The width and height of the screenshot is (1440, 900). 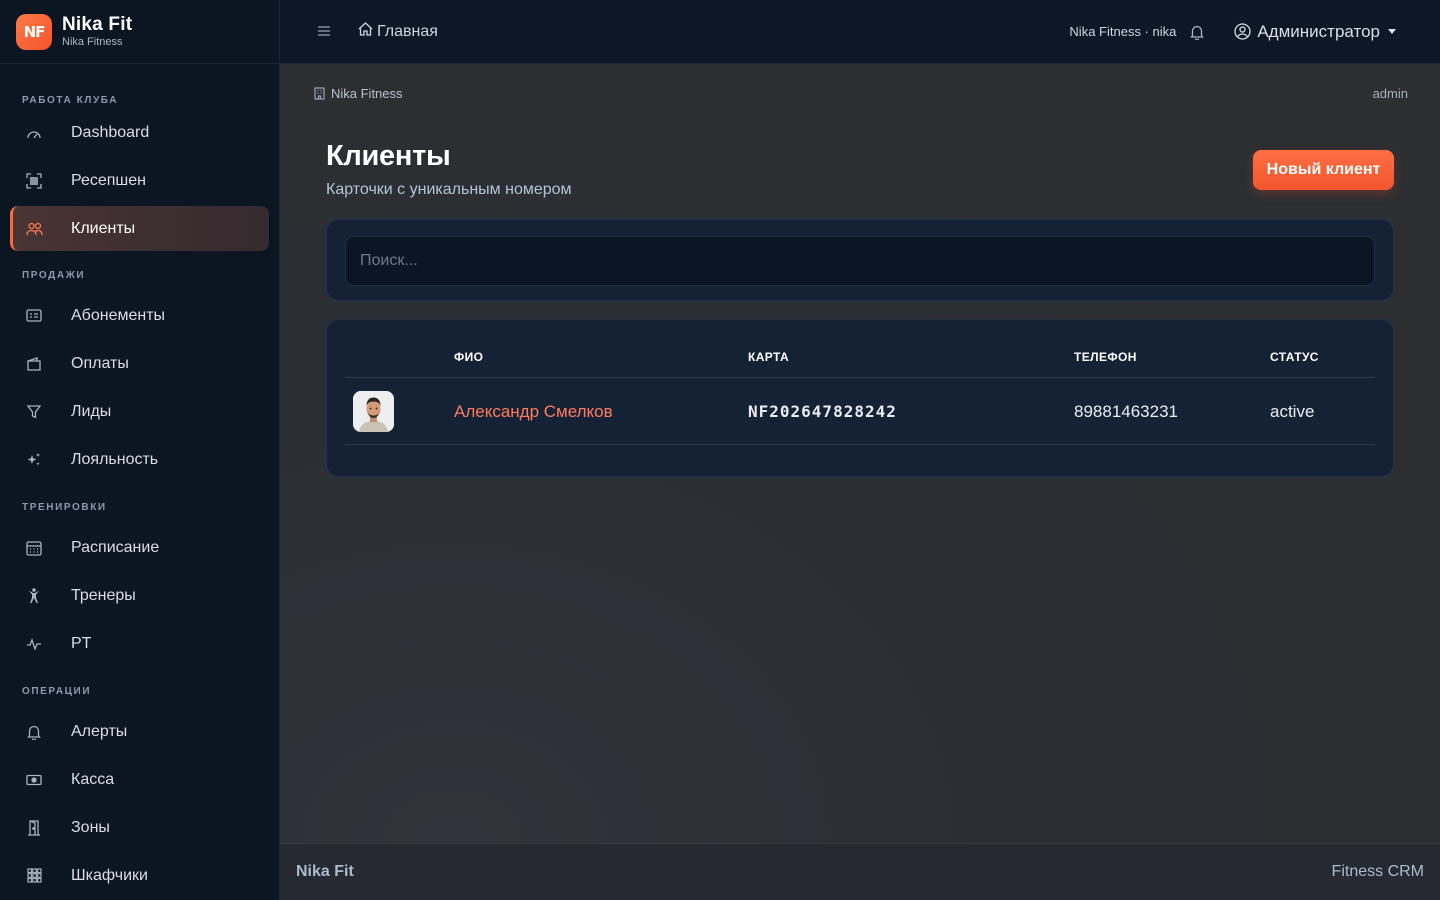 What do you see at coordinates (34, 548) in the screenshot?
I see `calendar-icon` at bounding box center [34, 548].